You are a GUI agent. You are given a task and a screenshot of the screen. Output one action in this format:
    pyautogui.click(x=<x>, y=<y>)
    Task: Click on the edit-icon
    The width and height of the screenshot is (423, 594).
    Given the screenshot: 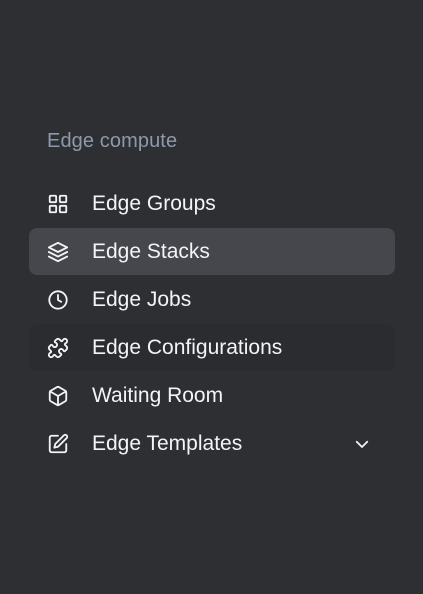 What is the action you would take?
    pyautogui.click(x=57, y=443)
    